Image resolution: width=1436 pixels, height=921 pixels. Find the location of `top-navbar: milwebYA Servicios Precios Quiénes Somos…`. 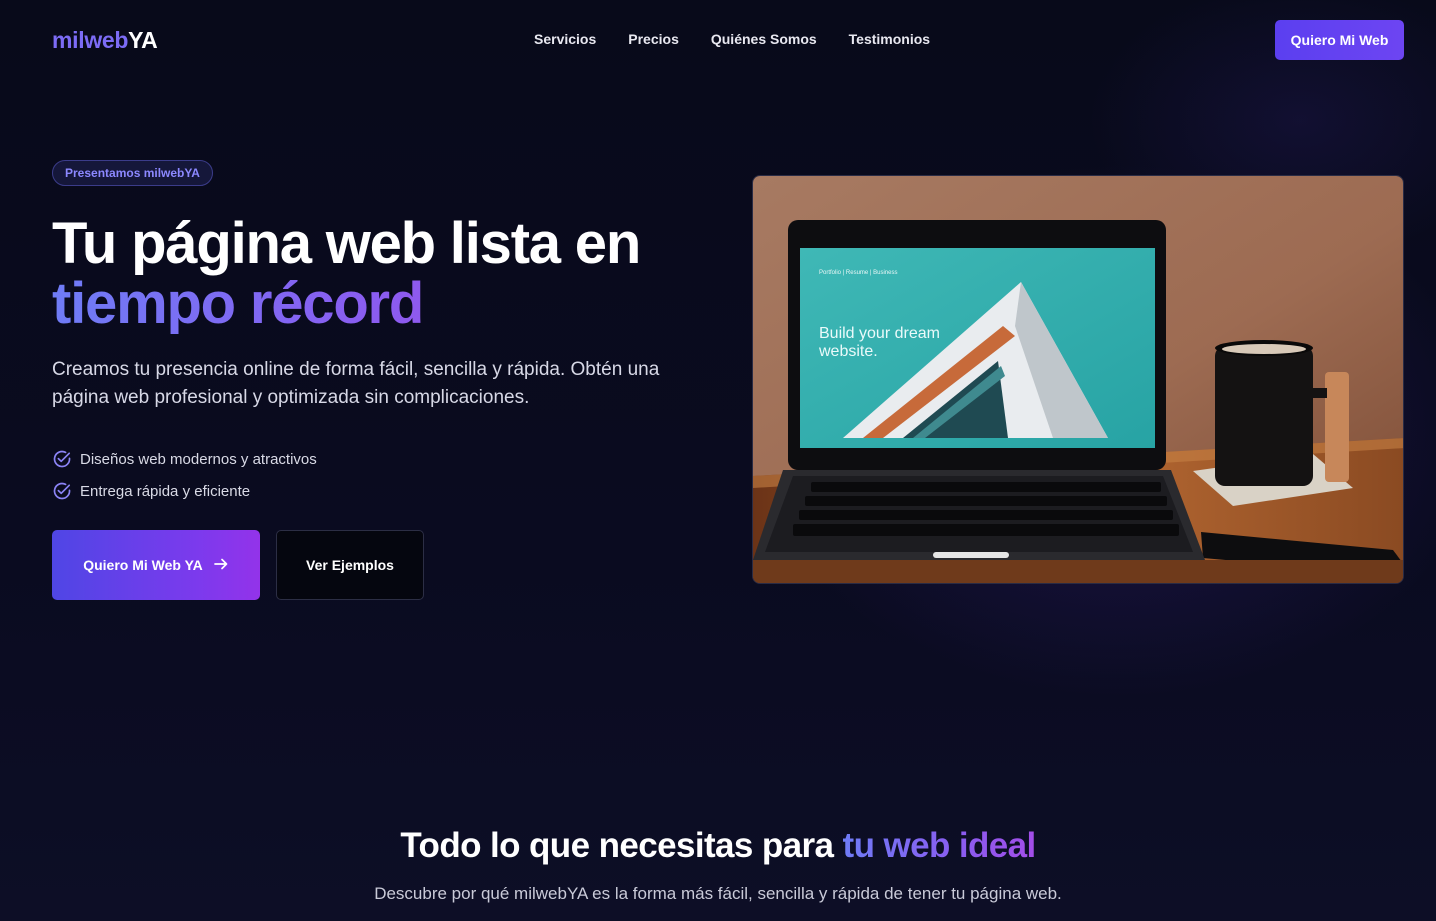

top-navbar: milwebYA Servicios Precios Quiénes Somos… is located at coordinates (718, 41).